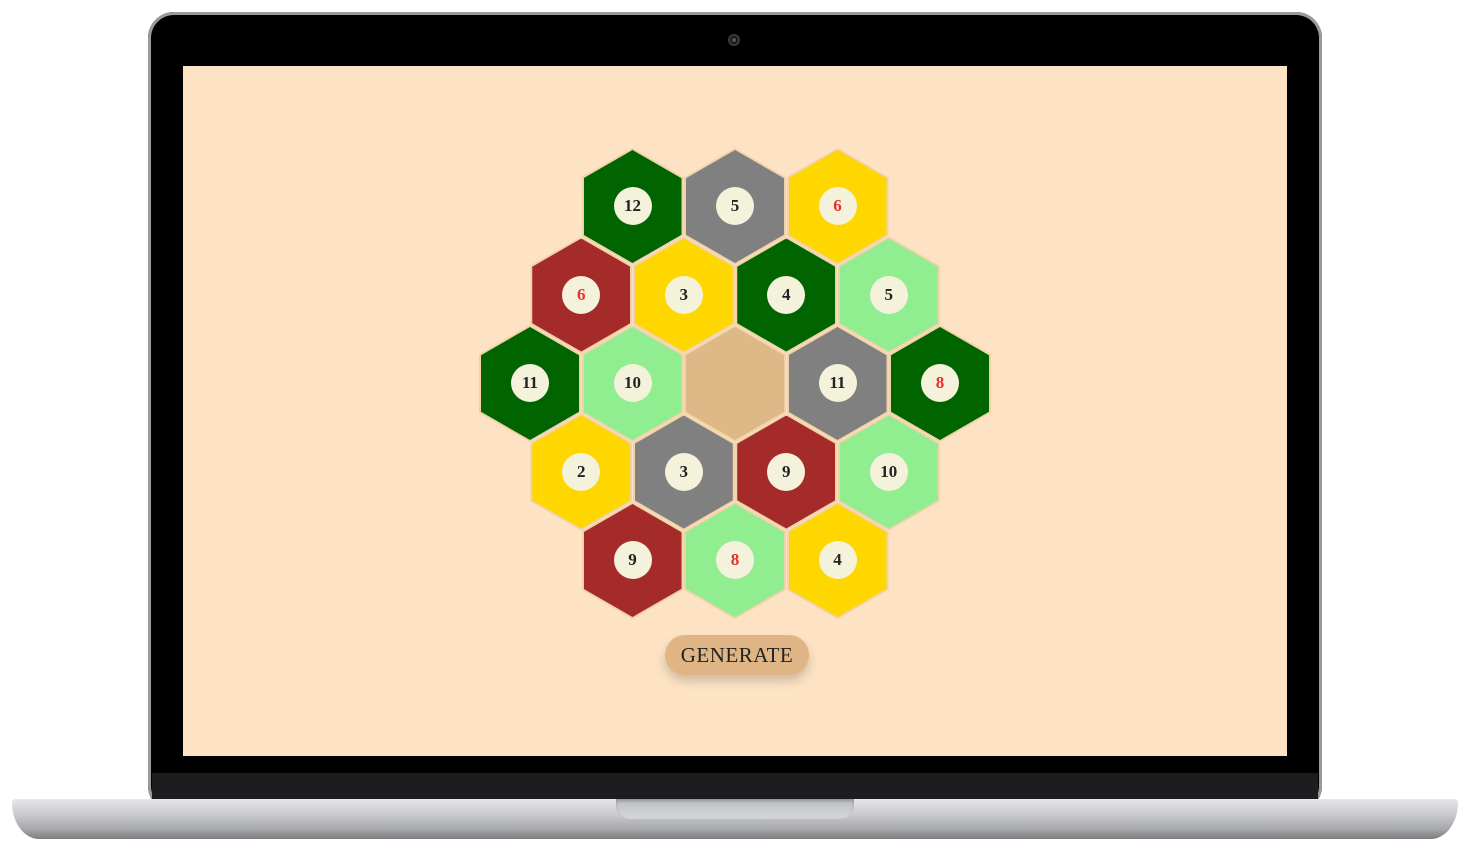  I want to click on laptop-notch, so click(735, 809).